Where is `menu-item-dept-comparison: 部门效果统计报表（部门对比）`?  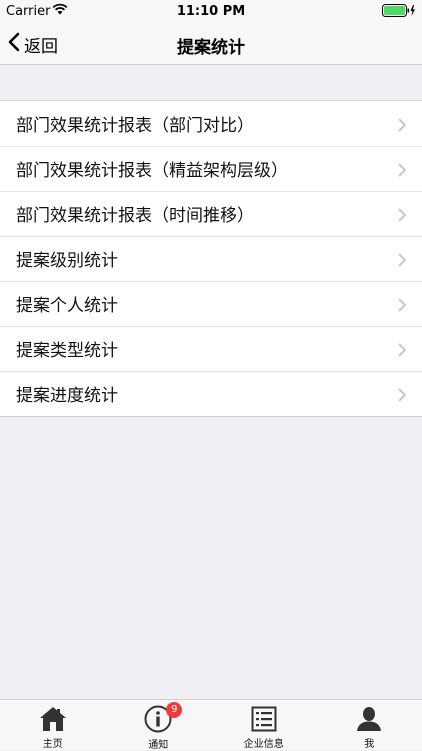
menu-item-dept-comparison: 部门效果统计报表（部门对比） is located at coordinates (211, 123).